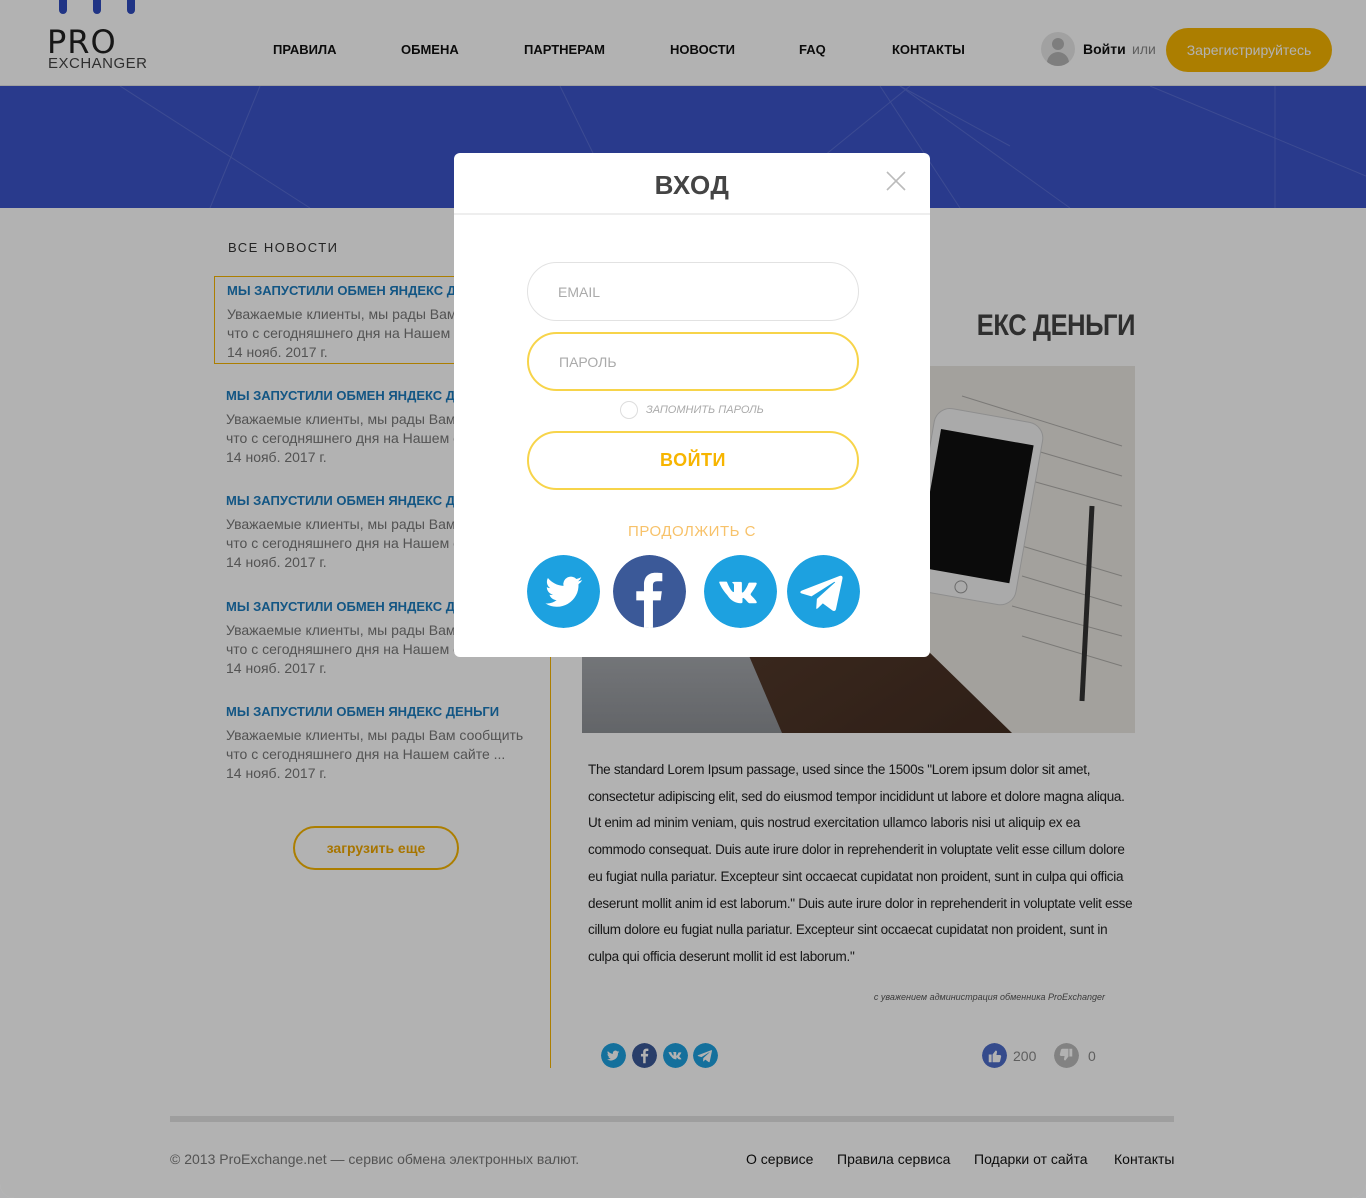 The width and height of the screenshot is (1366, 1198). Describe the element at coordinates (693, 361) in the screenshot. I see `password-field` at that location.